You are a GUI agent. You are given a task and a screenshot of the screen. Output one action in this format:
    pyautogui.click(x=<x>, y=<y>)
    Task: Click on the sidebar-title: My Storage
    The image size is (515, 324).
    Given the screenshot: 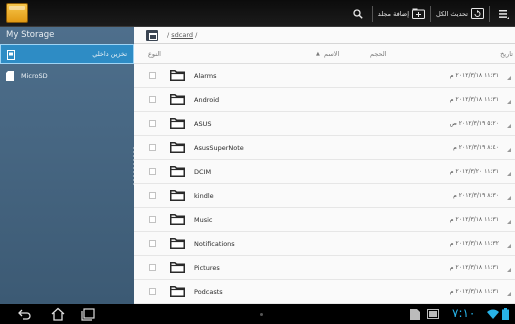 What is the action you would take?
    pyautogui.click(x=30, y=35)
    